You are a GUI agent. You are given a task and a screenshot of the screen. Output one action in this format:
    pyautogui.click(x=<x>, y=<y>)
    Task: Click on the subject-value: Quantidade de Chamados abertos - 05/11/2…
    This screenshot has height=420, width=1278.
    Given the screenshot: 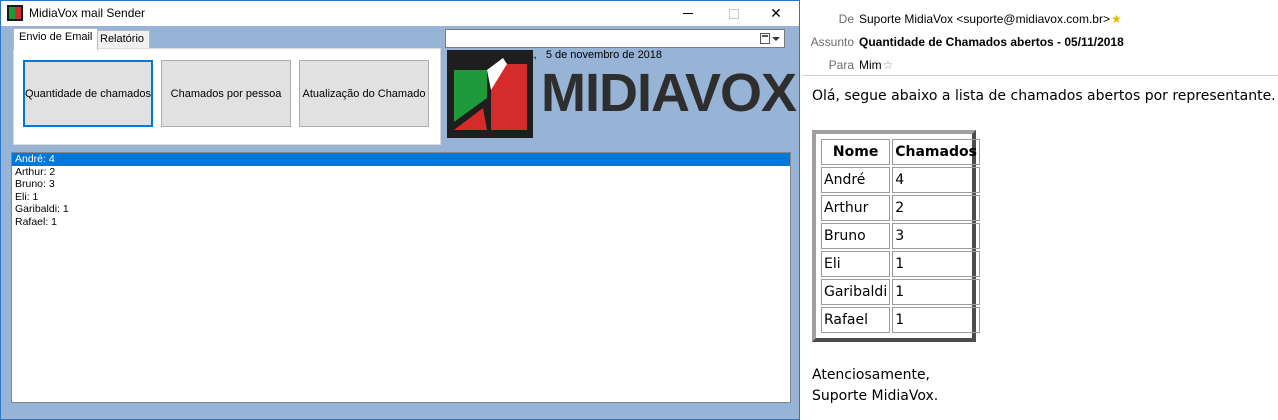 What is the action you would take?
    pyautogui.click(x=991, y=42)
    